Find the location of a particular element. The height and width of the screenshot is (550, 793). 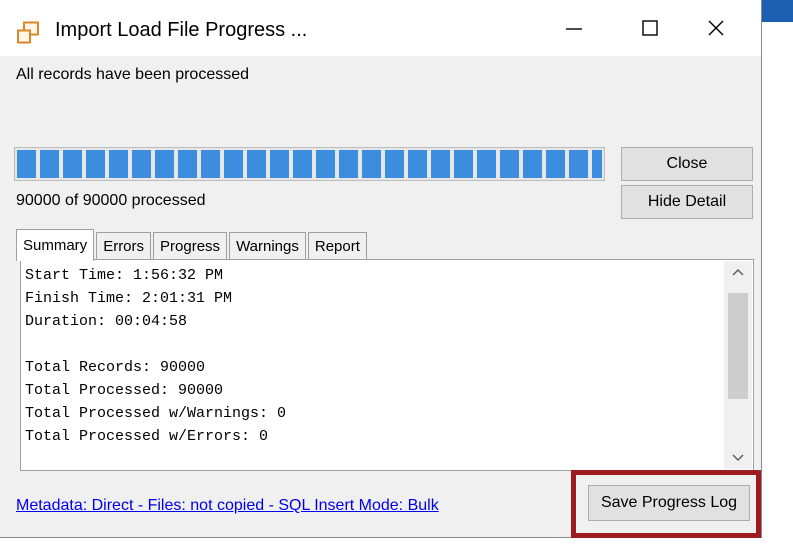

app-window-icon is located at coordinates (28, 33).